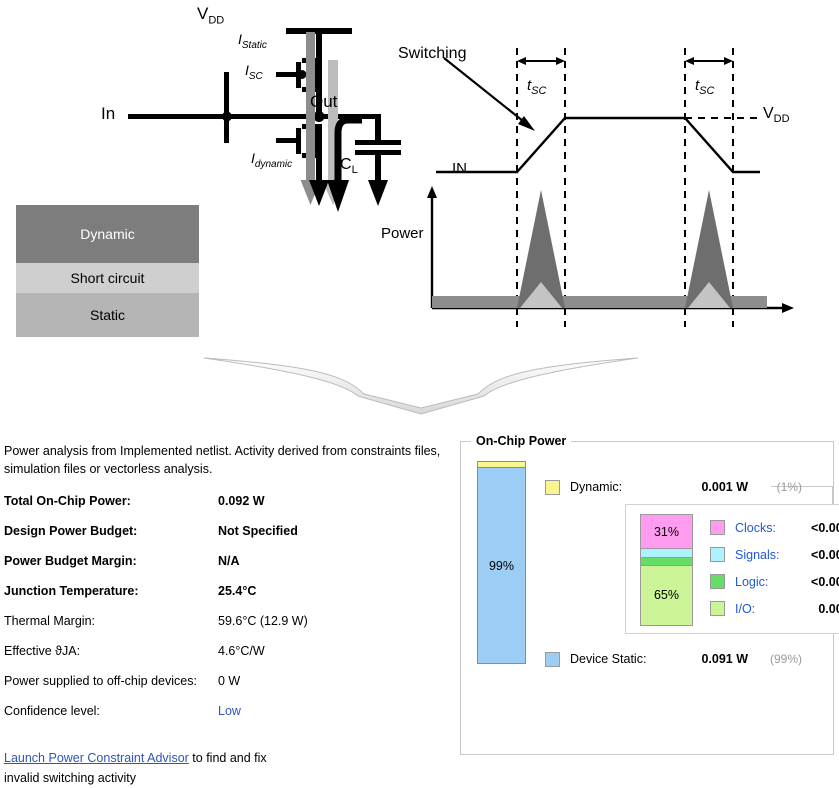 Image resolution: width=839 pixels, height=788 pixels. Describe the element at coordinates (596, 487) in the screenshot. I see `legend-label-dynamic: Dynamic:` at that location.